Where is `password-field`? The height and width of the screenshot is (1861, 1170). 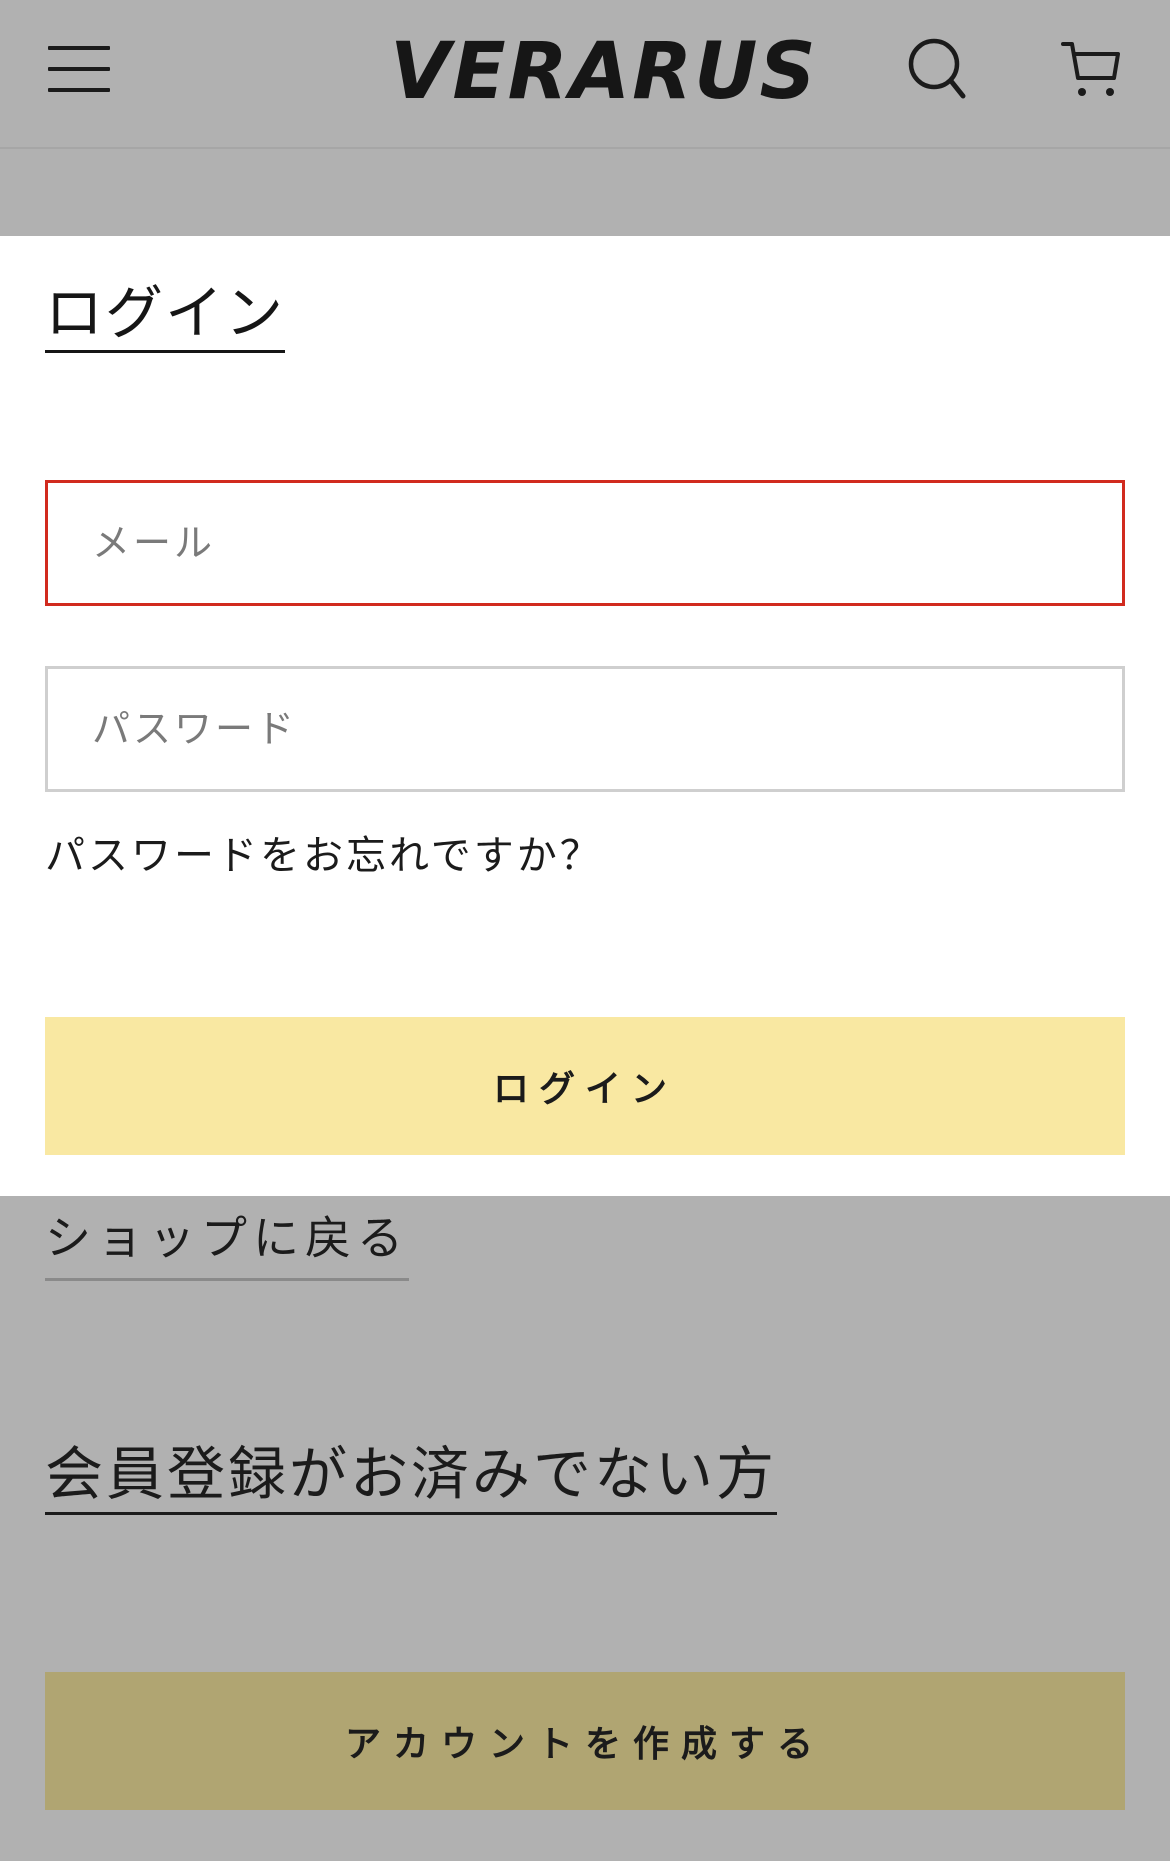 password-field is located at coordinates (585, 729).